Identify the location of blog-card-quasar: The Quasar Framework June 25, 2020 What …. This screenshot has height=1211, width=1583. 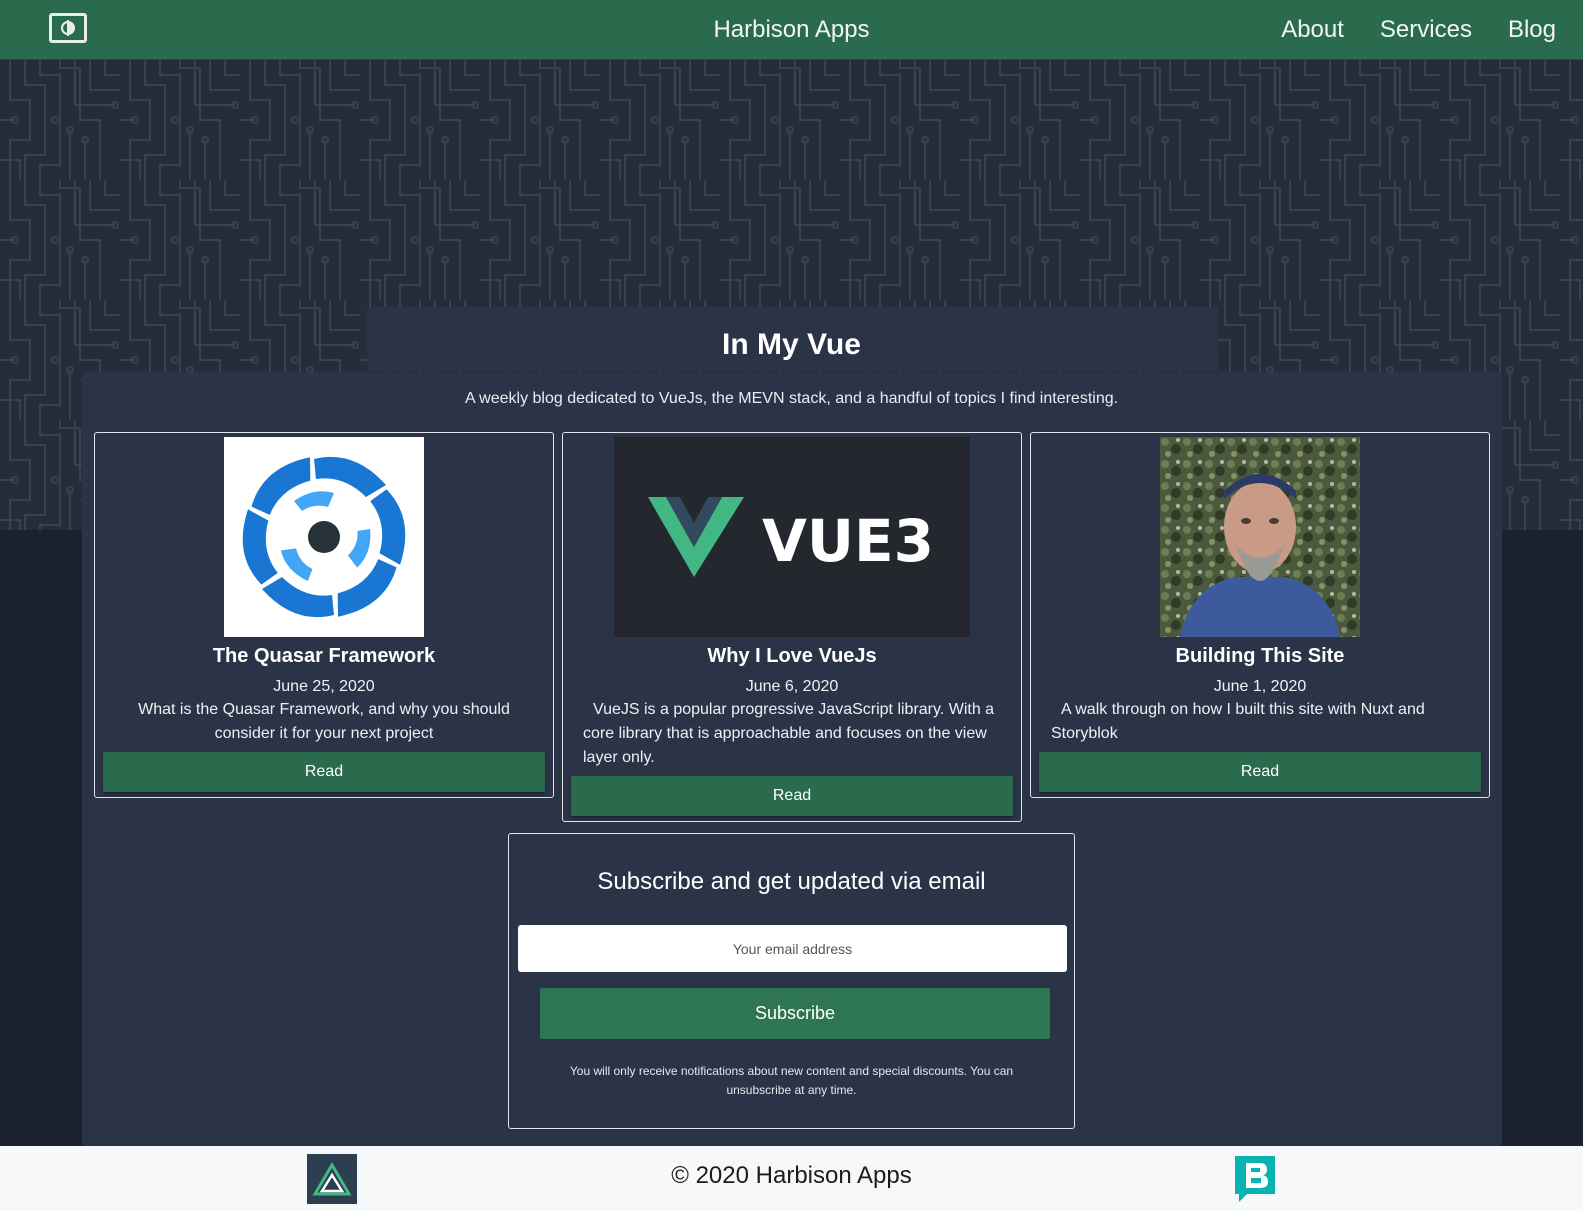
(324, 615).